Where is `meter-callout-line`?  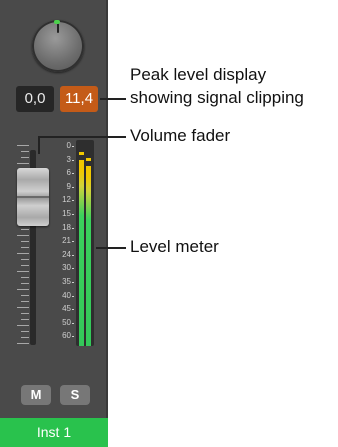
meter-callout-line is located at coordinates (111, 248).